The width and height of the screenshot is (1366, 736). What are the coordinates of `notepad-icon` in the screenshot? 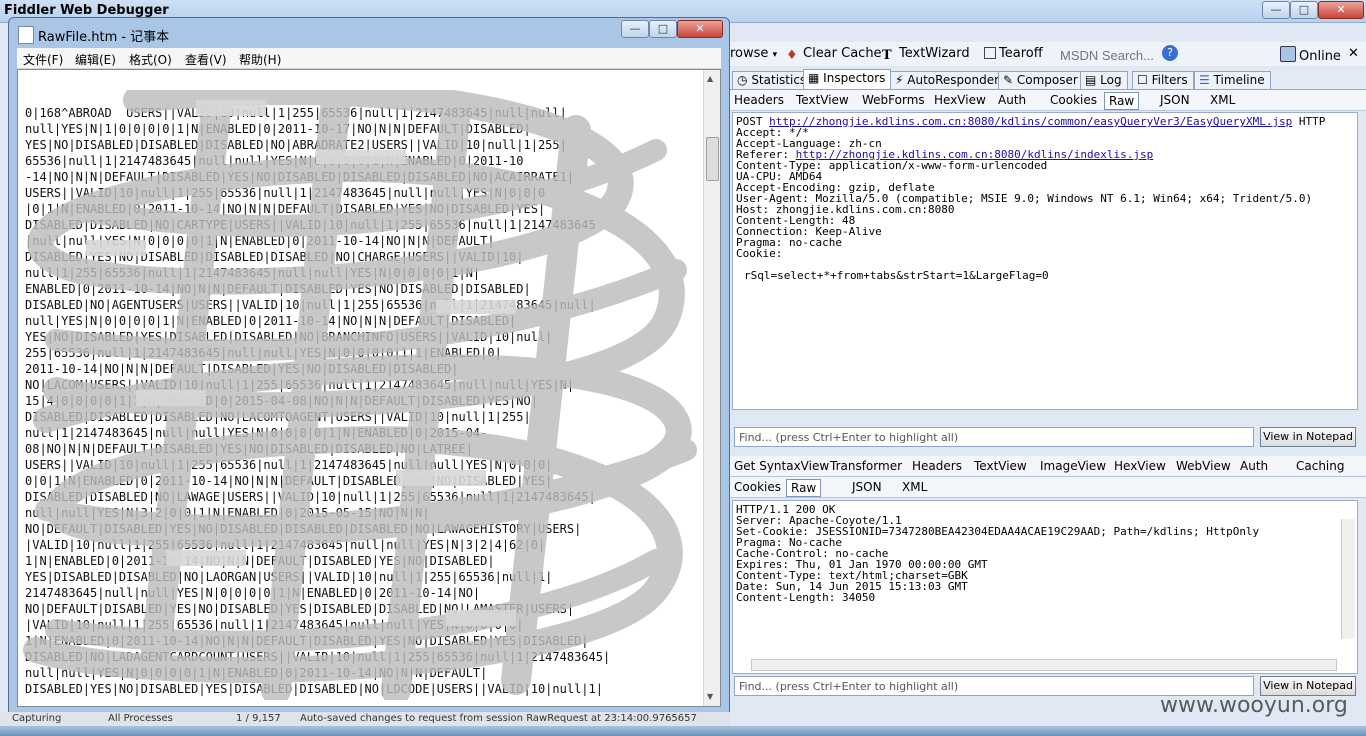 It's located at (26, 35).